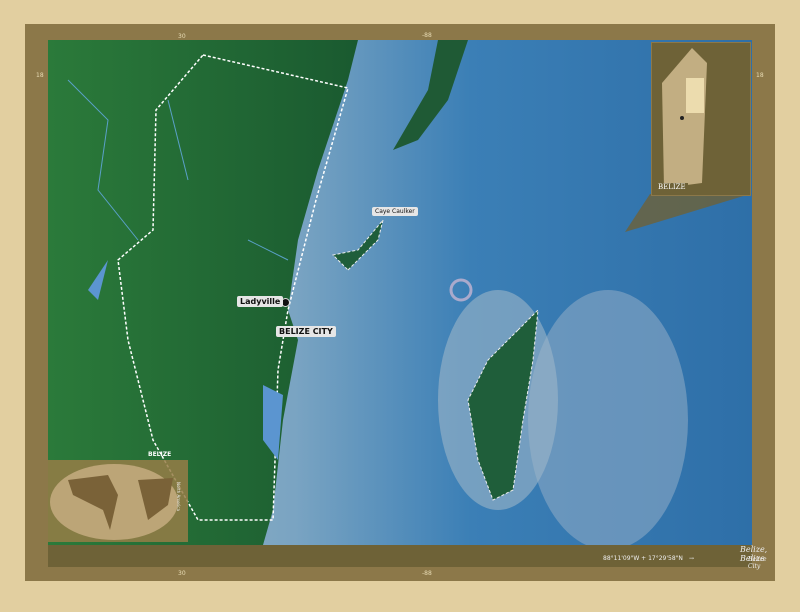  What do you see at coordinates (182, 36) in the screenshot?
I see `tick-top-30: 30` at bounding box center [182, 36].